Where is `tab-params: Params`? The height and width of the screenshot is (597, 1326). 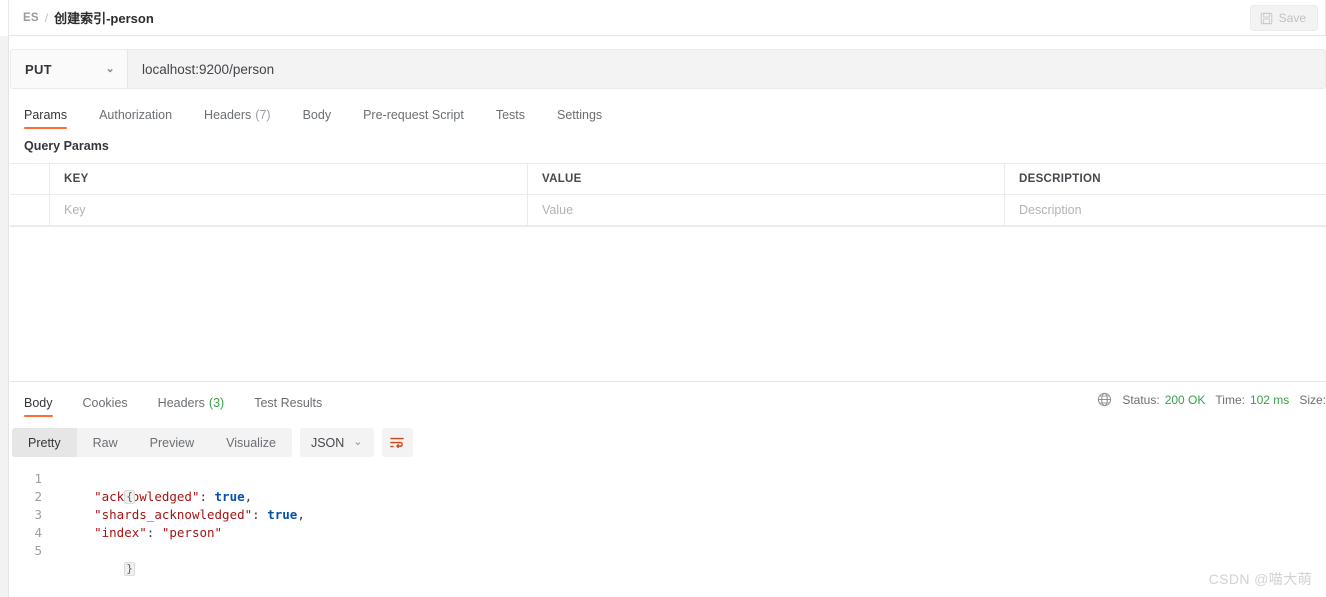 tab-params: Params is located at coordinates (46, 114).